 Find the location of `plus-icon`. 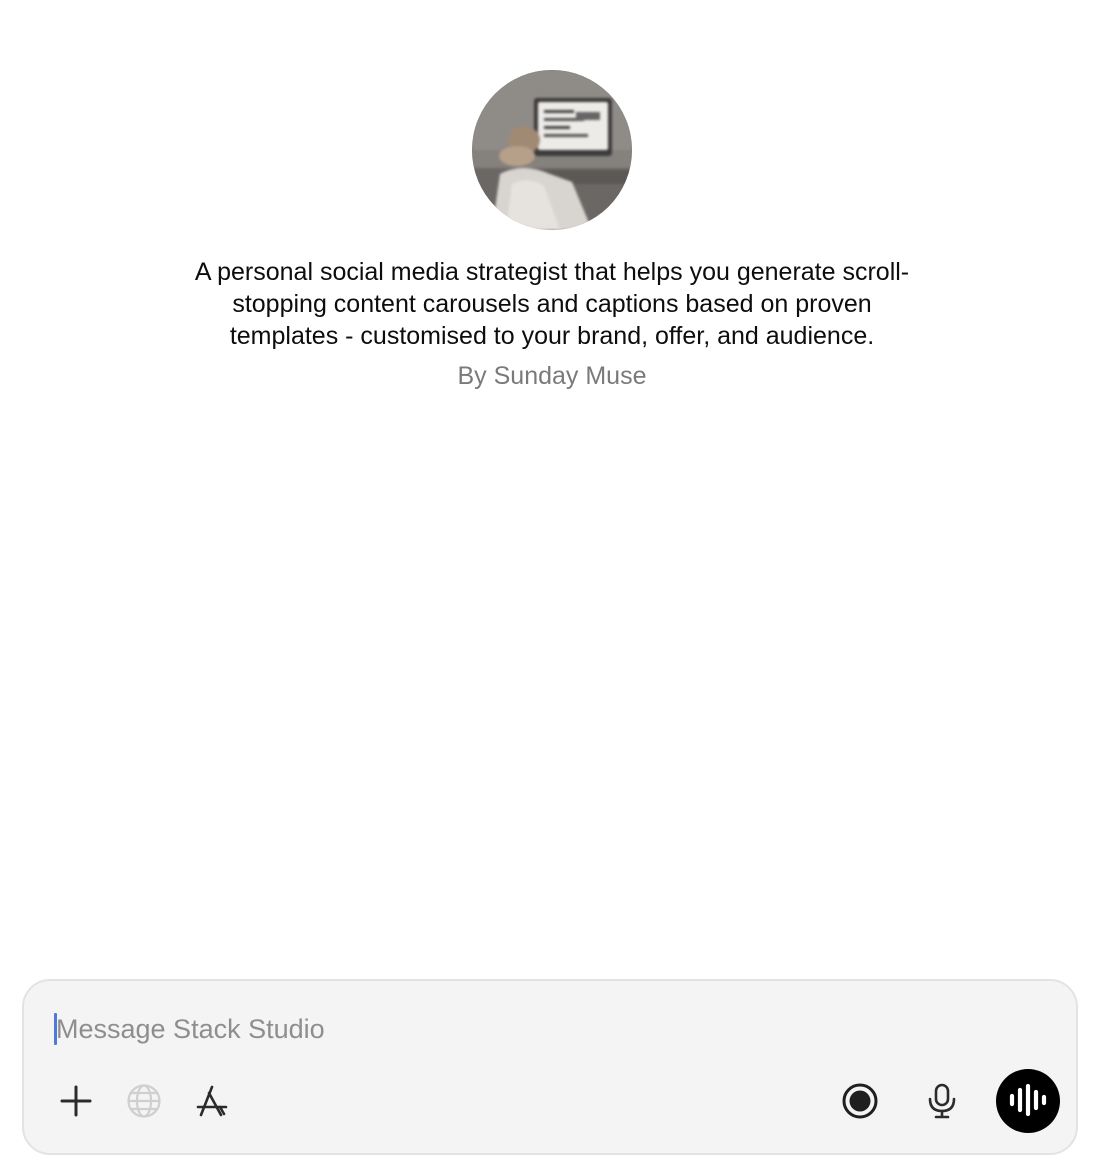

plus-icon is located at coordinates (76, 1101).